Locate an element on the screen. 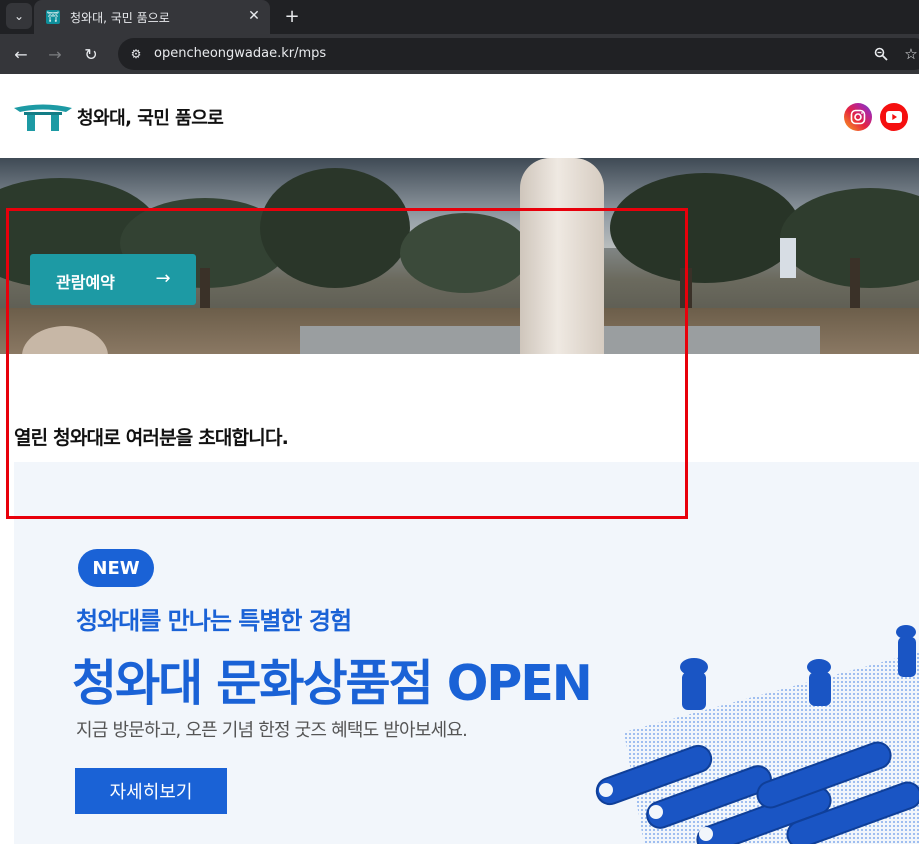 Image resolution: width=919 pixels, height=844 pixels. address-bar: ⚙ opencheongwadae.kr/mps ☆ is located at coordinates (518, 54).